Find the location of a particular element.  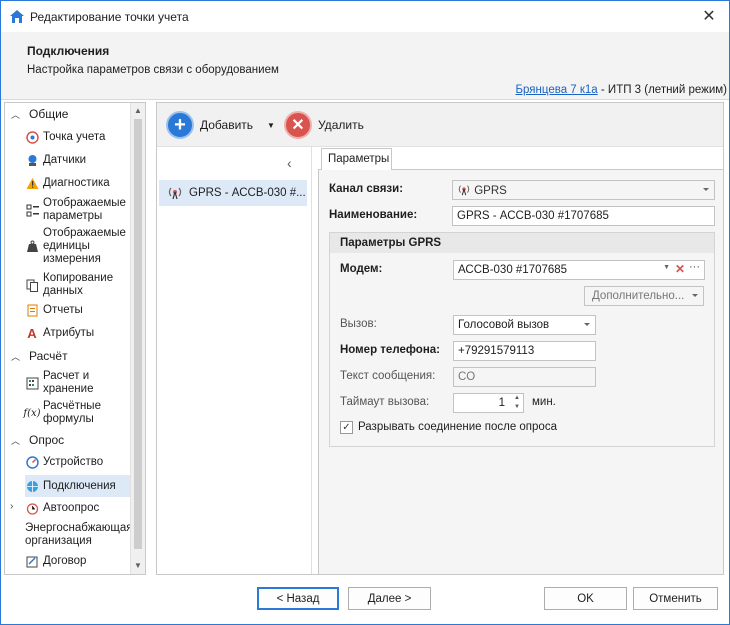

sidebar-item-display-units: Отображаемые единицы измерения is located at coordinates (77, 246).